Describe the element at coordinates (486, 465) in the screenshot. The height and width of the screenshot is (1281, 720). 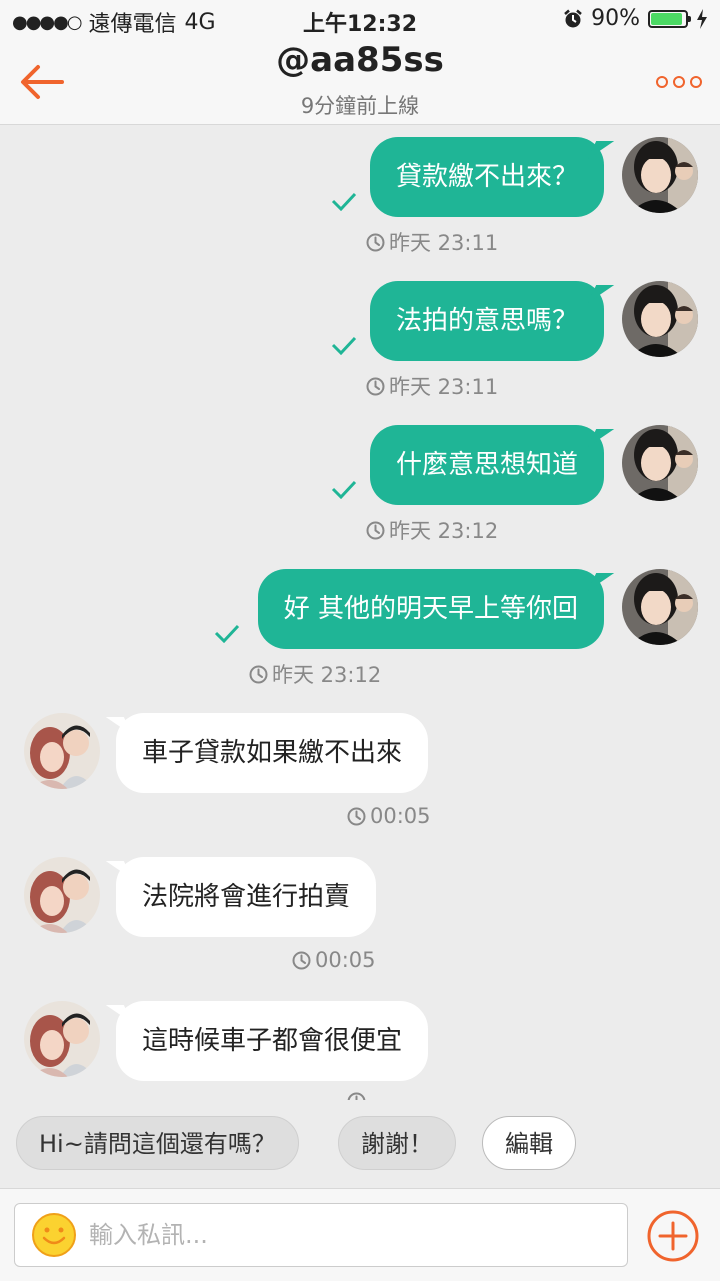
I see `outgoing-message-bubble: 什麼意思想知道` at that location.